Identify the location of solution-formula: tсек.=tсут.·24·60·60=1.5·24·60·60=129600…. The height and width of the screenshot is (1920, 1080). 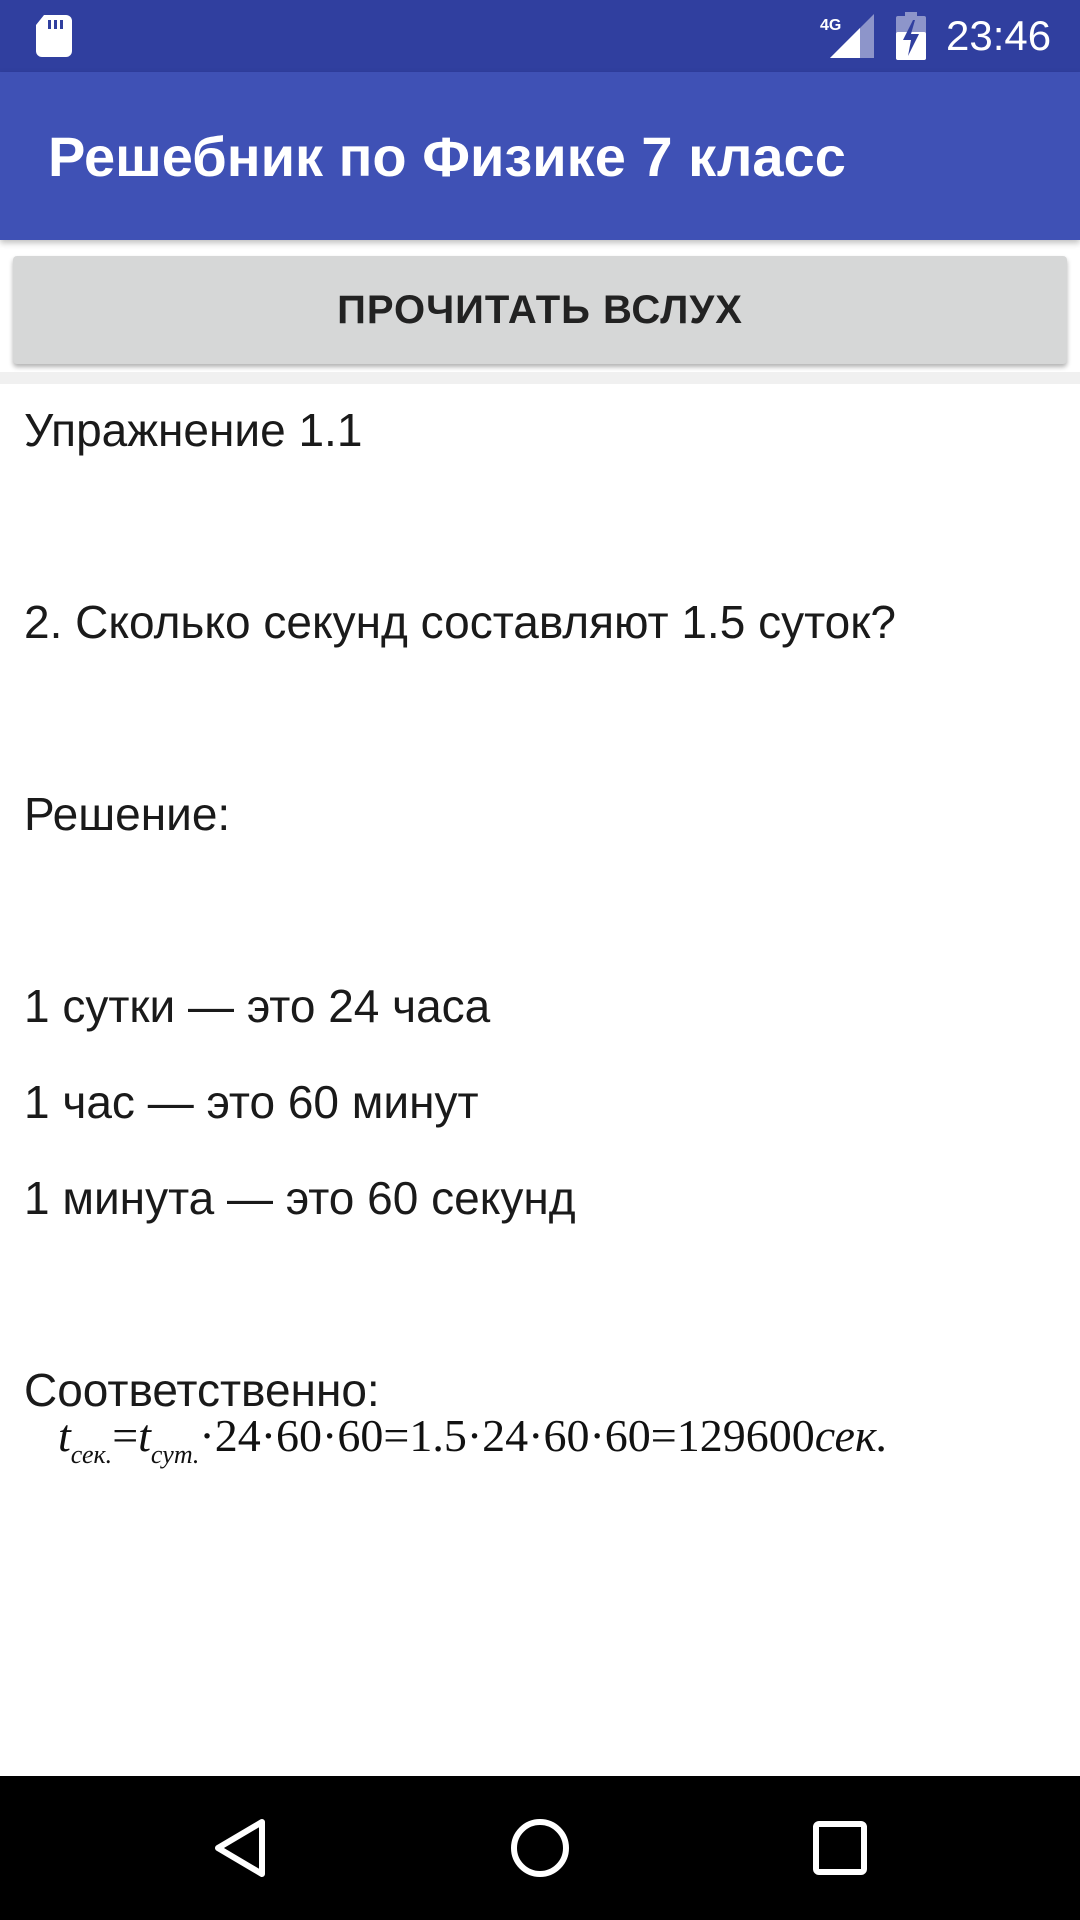
(473, 1445).